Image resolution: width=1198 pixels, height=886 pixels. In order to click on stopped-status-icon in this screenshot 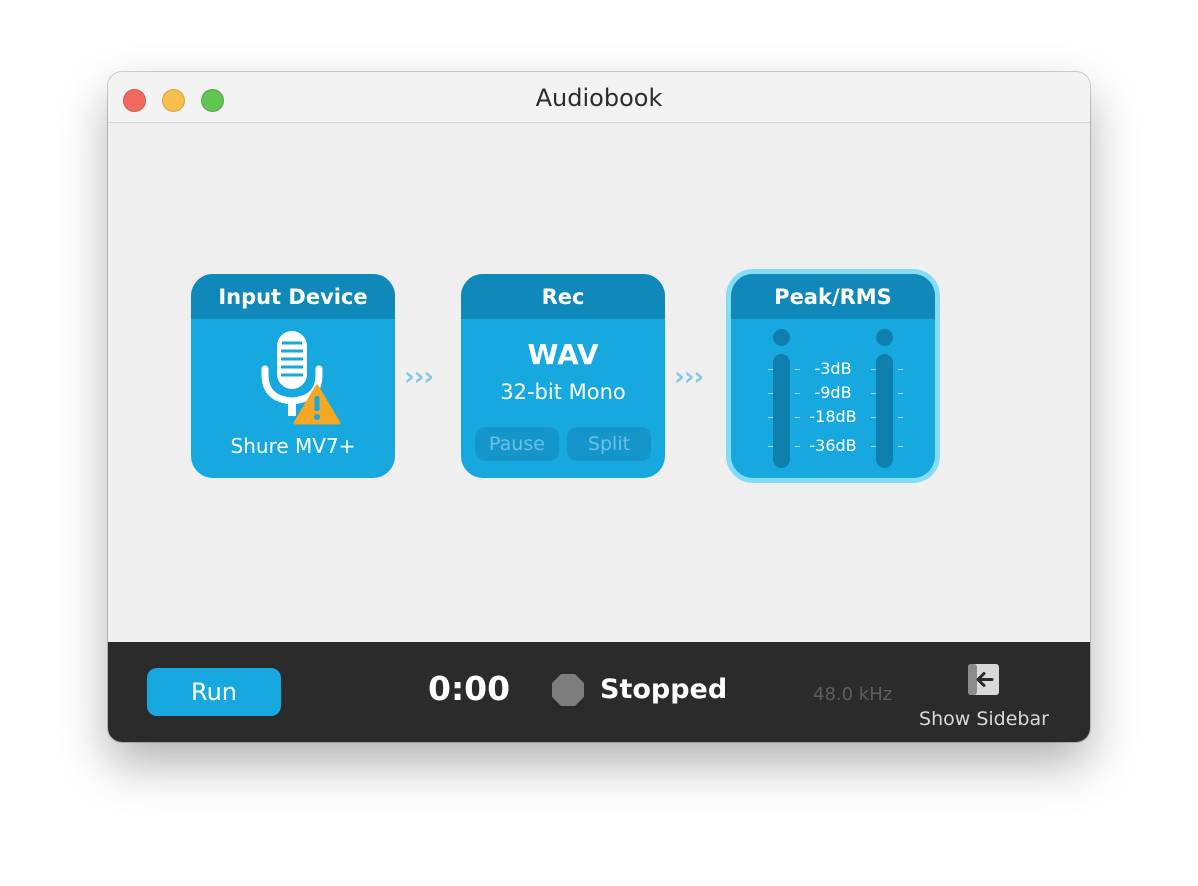, I will do `click(568, 690)`.